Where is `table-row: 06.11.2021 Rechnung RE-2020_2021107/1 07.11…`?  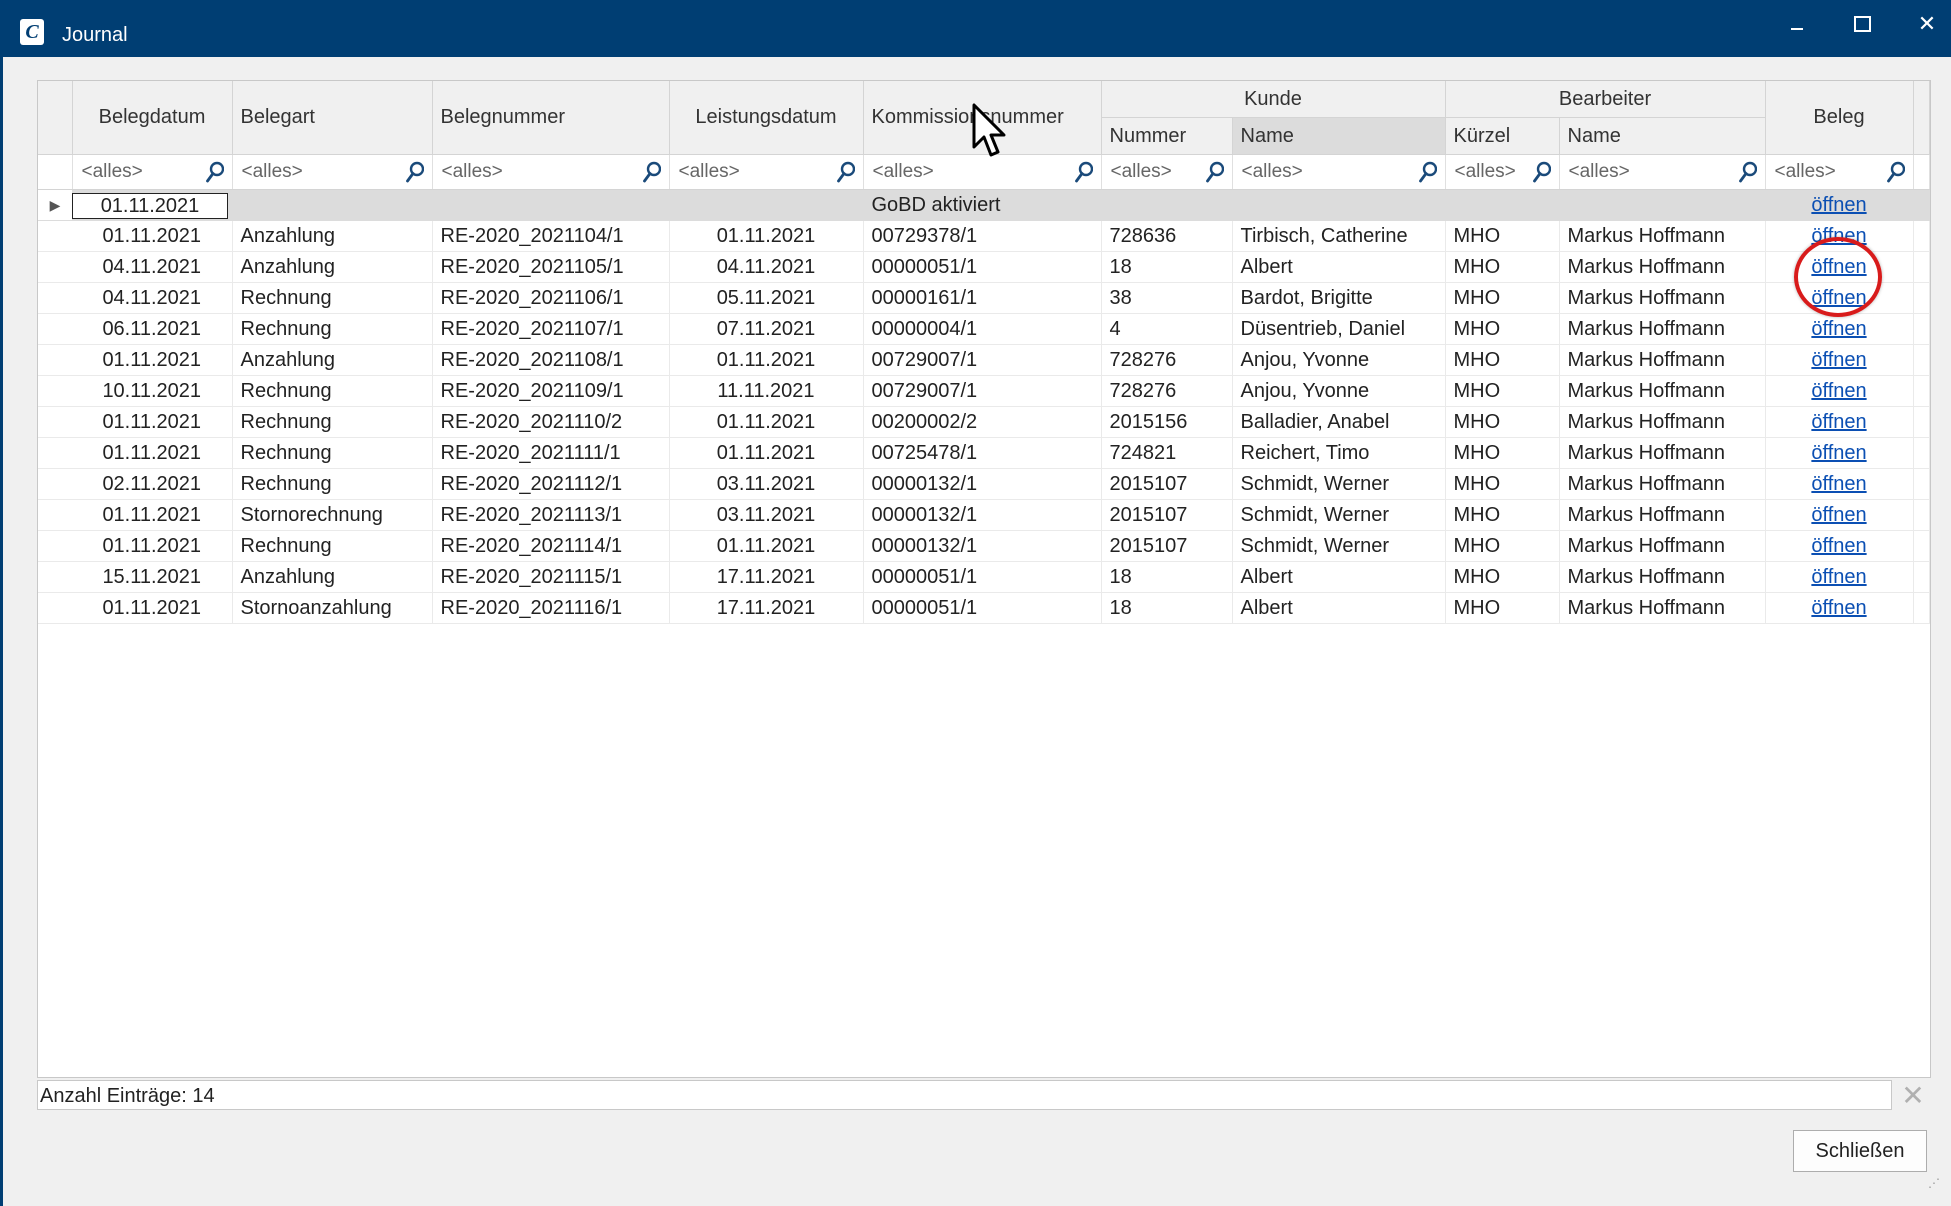
table-row: 06.11.2021 Rechnung RE-2020_2021107/1 07.11… is located at coordinates (984, 329).